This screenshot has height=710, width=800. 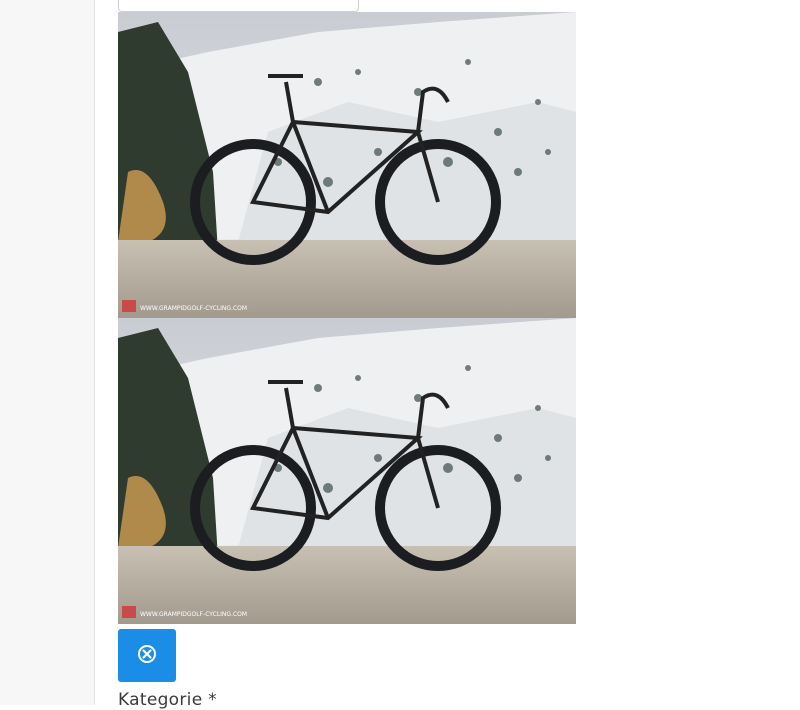 I want to click on text-input, so click(x=238, y=6).